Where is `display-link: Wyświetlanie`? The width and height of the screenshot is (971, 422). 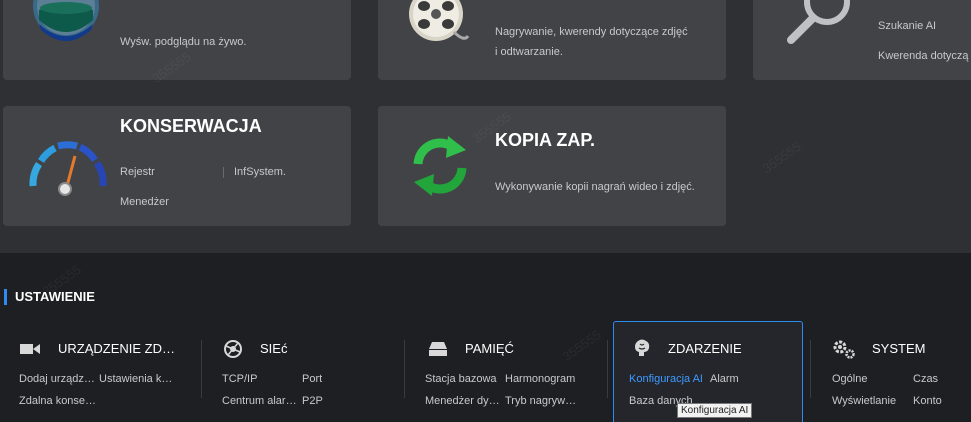 display-link: Wyświetlanie is located at coordinates (864, 401).